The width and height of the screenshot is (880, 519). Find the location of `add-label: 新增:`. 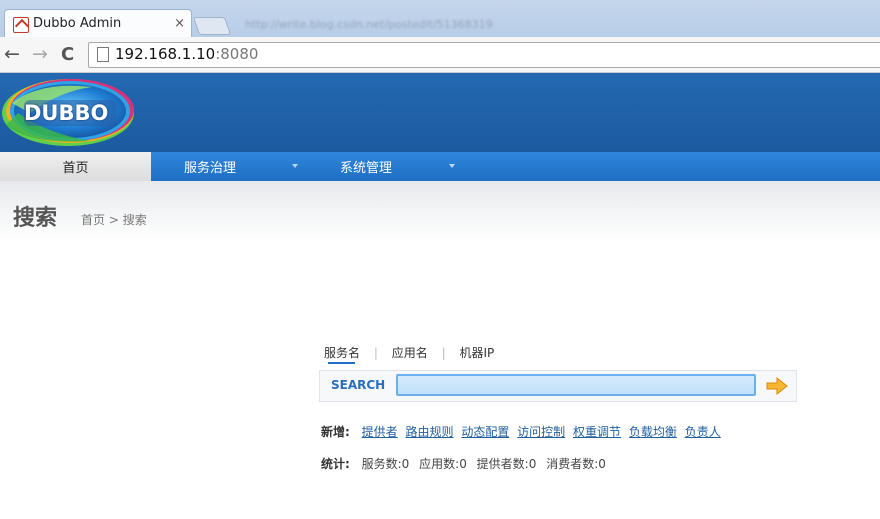

add-label: 新增: is located at coordinates (335, 432).